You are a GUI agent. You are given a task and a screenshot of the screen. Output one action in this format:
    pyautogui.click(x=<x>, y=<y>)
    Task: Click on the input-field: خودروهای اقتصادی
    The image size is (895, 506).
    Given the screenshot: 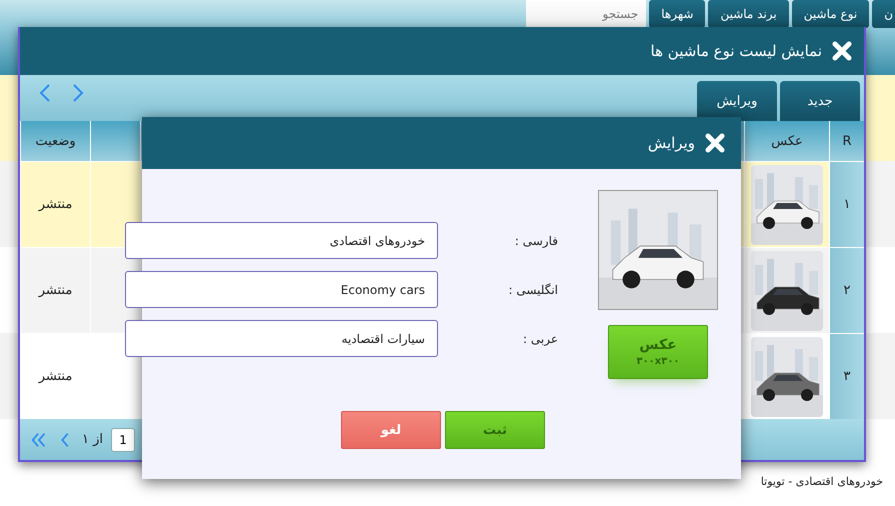 What is the action you would take?
    pyautogui.click(x=281, y=240)
    